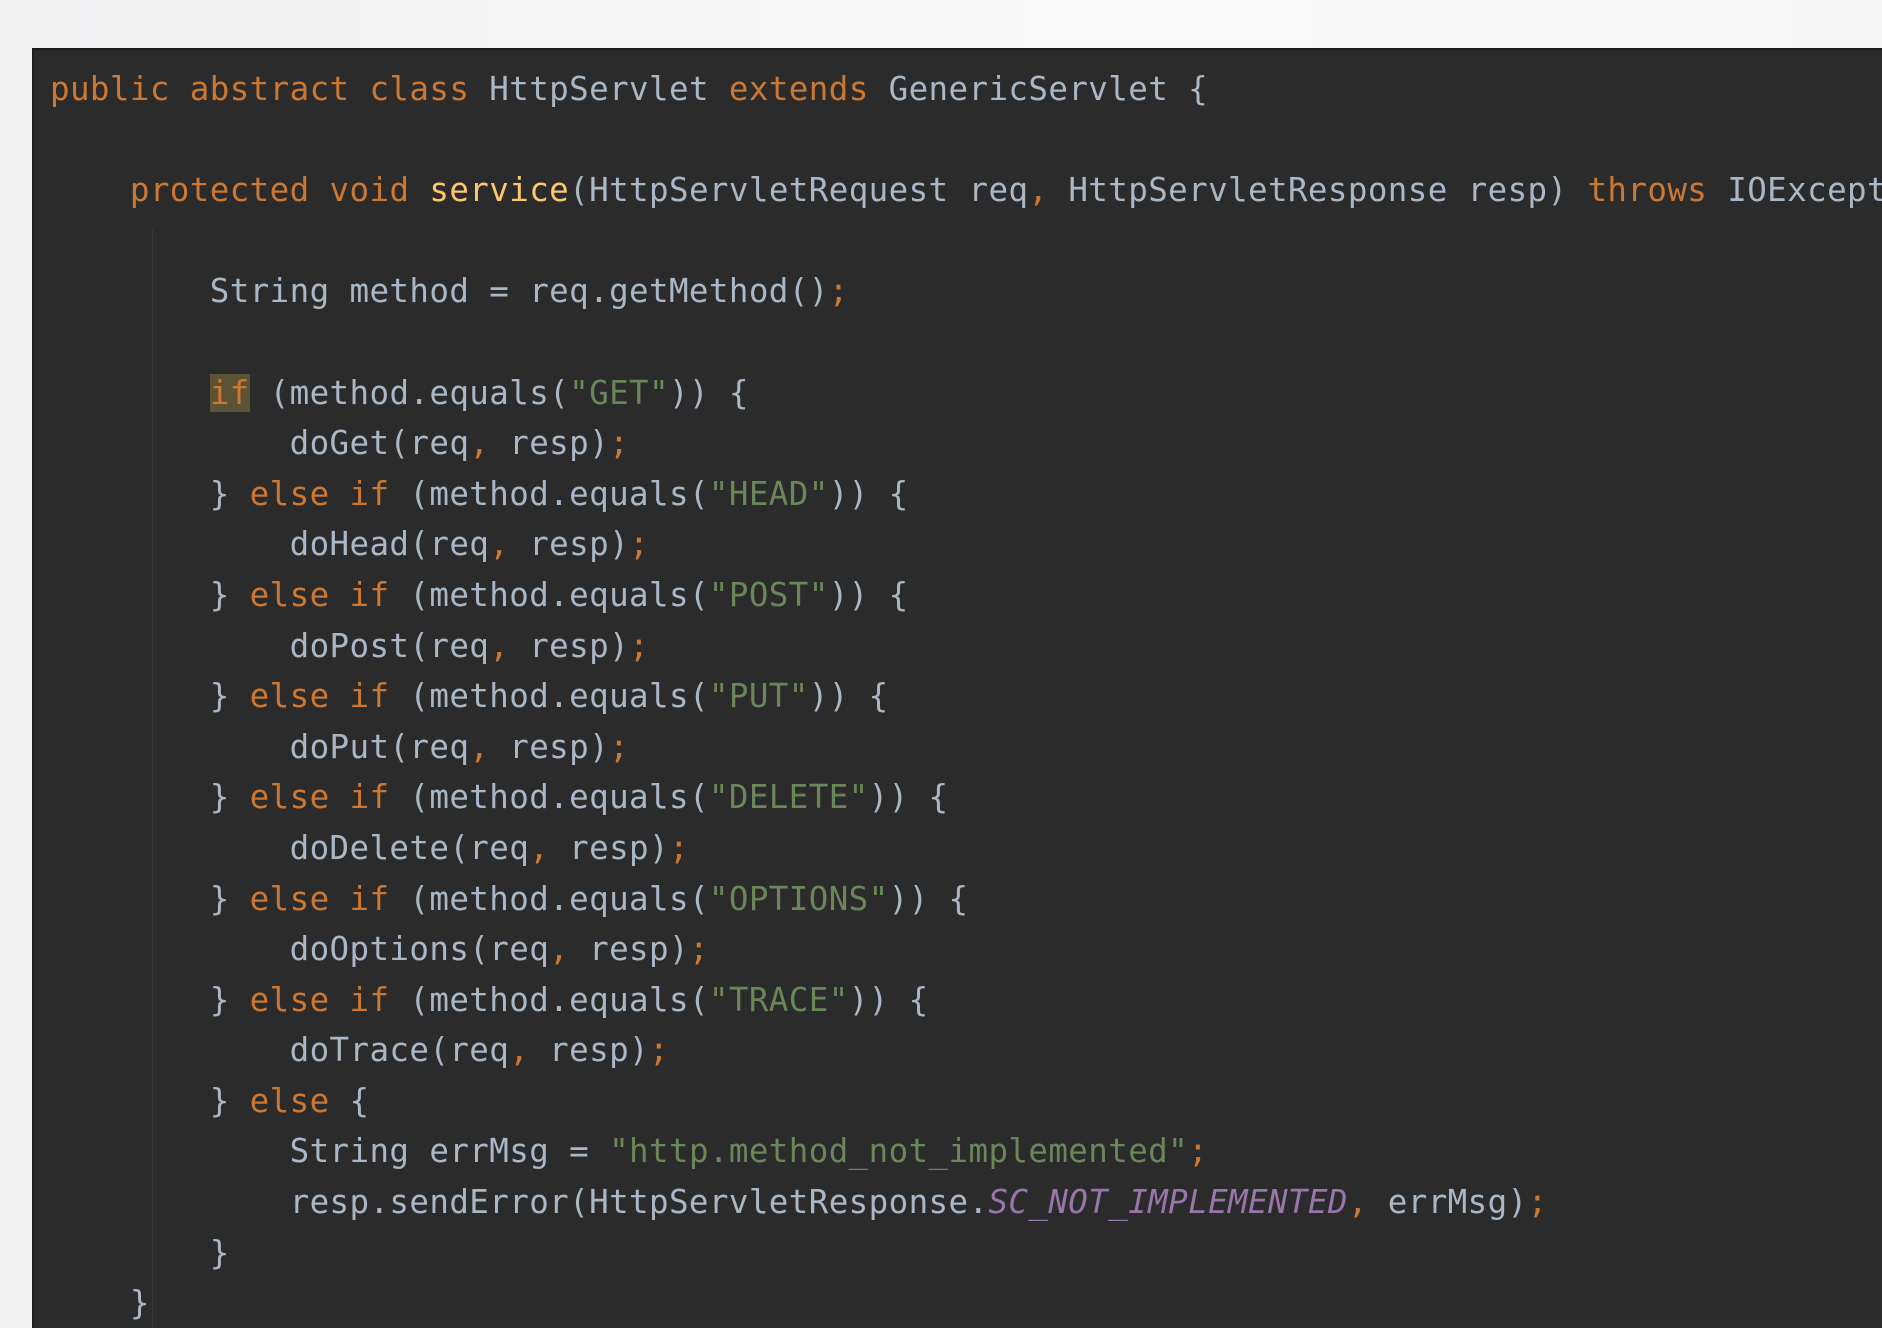 The image size is (1882, 1328). Describe the element at coordinates (966, 747) in the screenshot. I see `code-line: doPut(req, resp);` at that location.